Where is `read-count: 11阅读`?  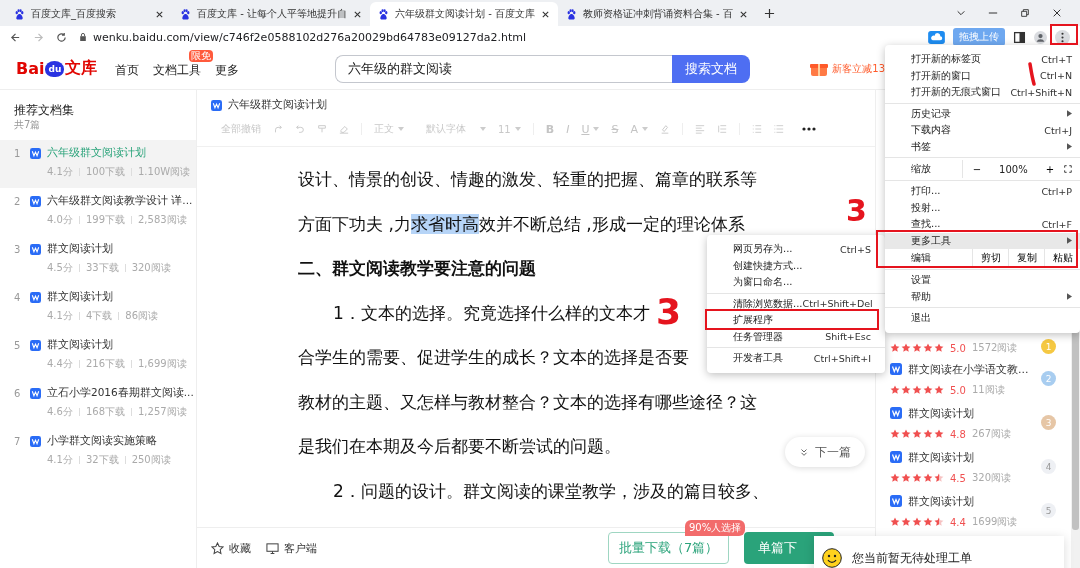 read-count: 11阅读 is located at coordinates (988, 390).